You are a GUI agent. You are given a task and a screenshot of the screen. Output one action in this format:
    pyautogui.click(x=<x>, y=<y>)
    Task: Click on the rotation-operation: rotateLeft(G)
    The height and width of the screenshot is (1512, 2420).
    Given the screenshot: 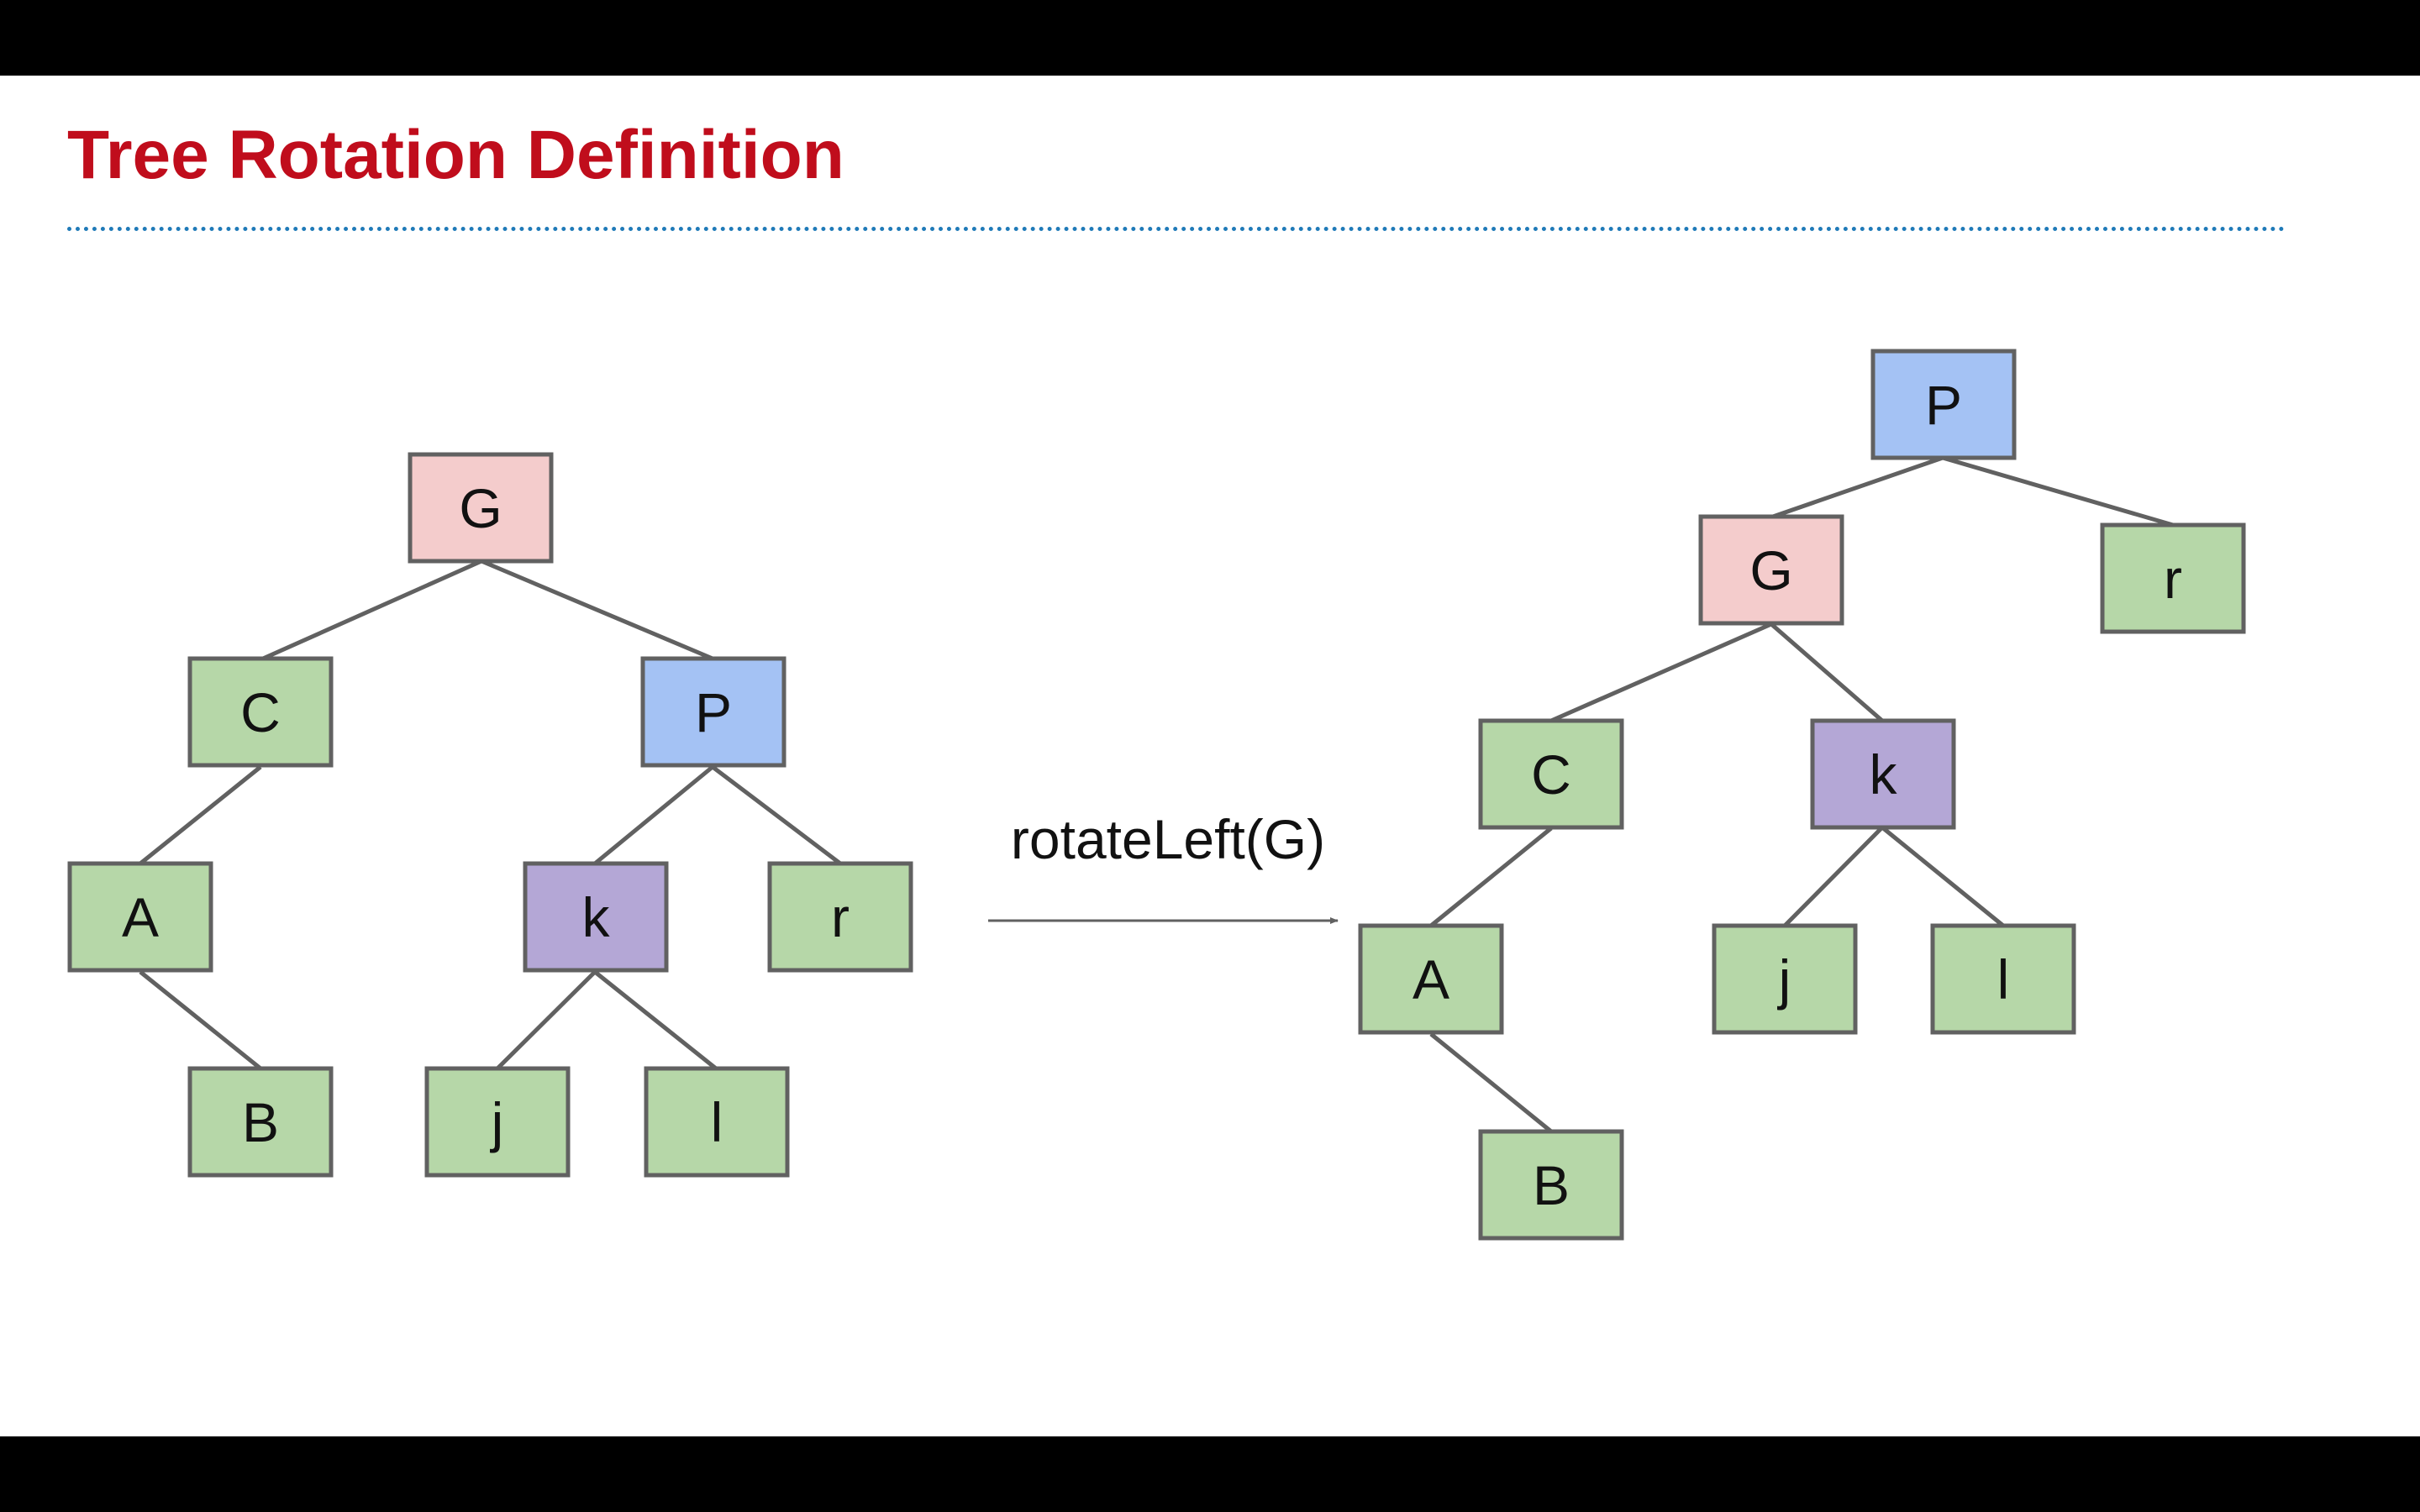 What is the action you would take?
    pyautogui.click(x=1164, y=866)
    